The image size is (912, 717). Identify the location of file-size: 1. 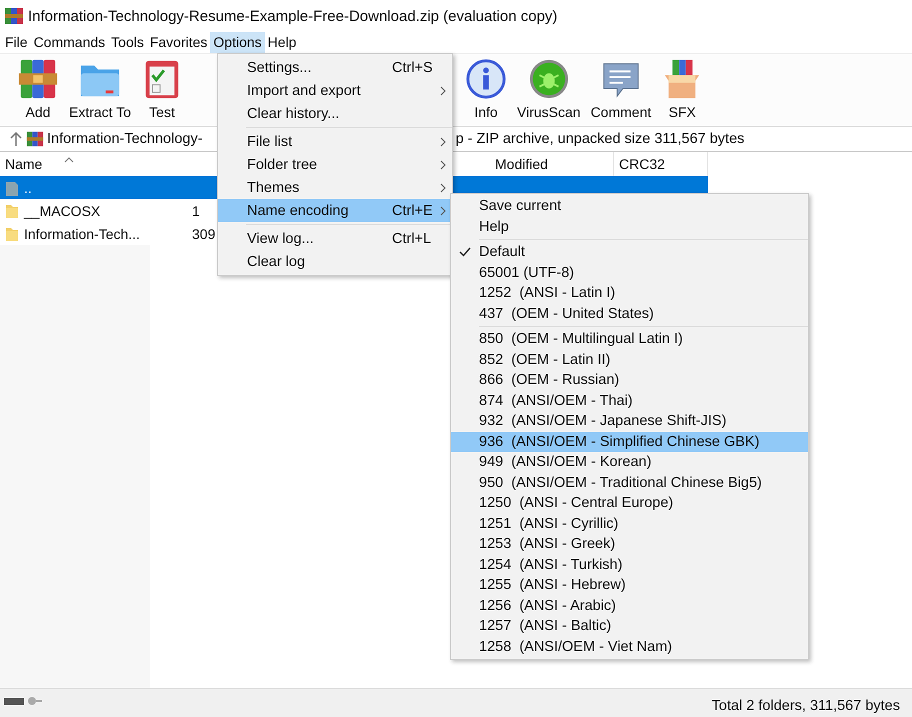
(196, 210).